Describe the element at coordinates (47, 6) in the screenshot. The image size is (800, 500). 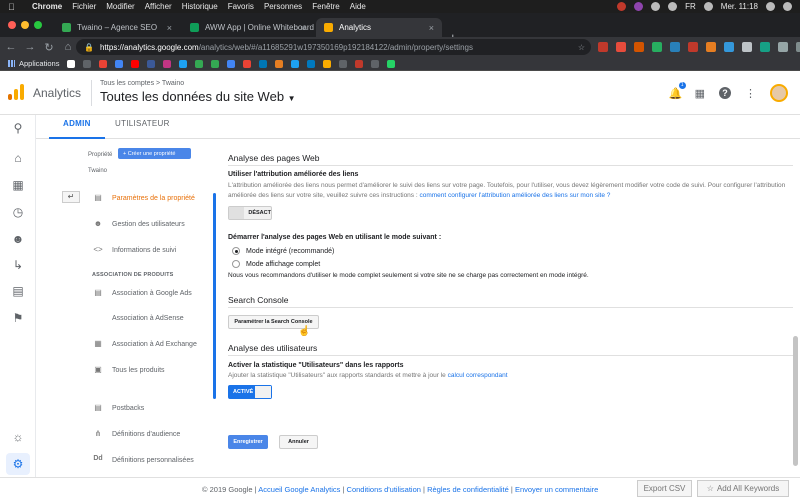
I see `menu-app: Chrome` at that location.